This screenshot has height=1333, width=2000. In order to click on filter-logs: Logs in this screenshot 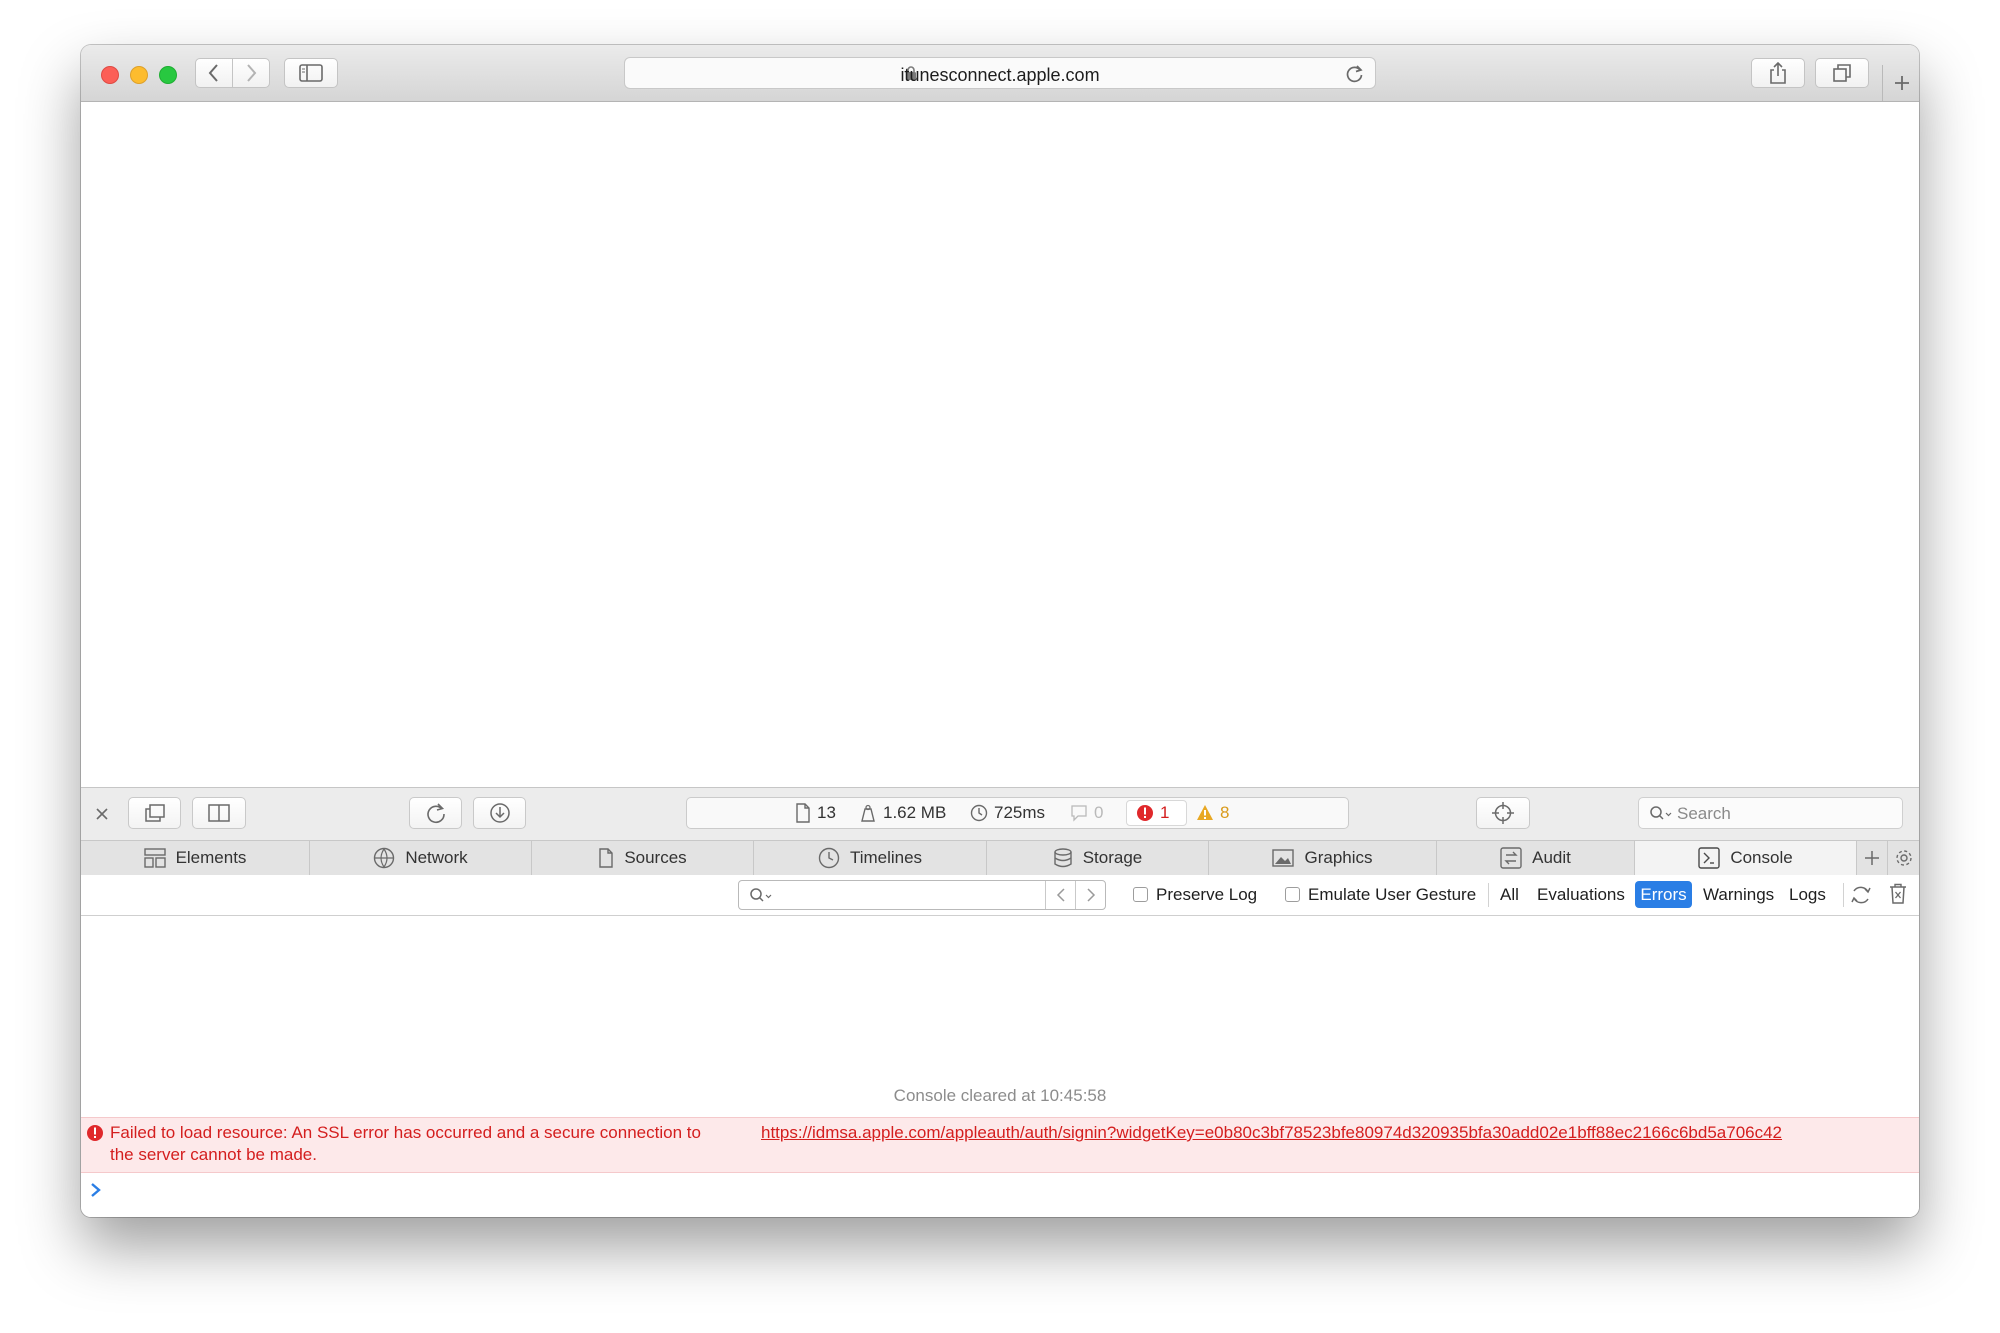, I will do `click(1807, 895)`.